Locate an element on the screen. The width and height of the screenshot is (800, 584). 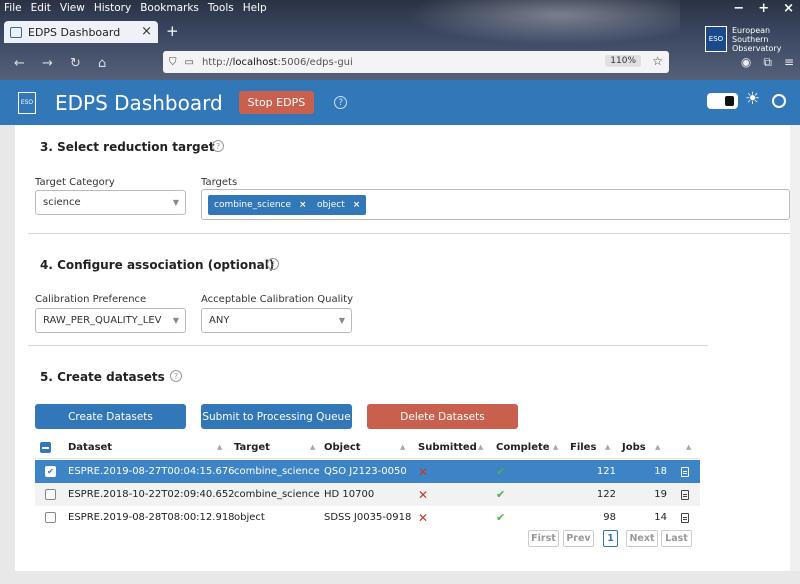
checkbox-icon is located at coordinates (45, 447).